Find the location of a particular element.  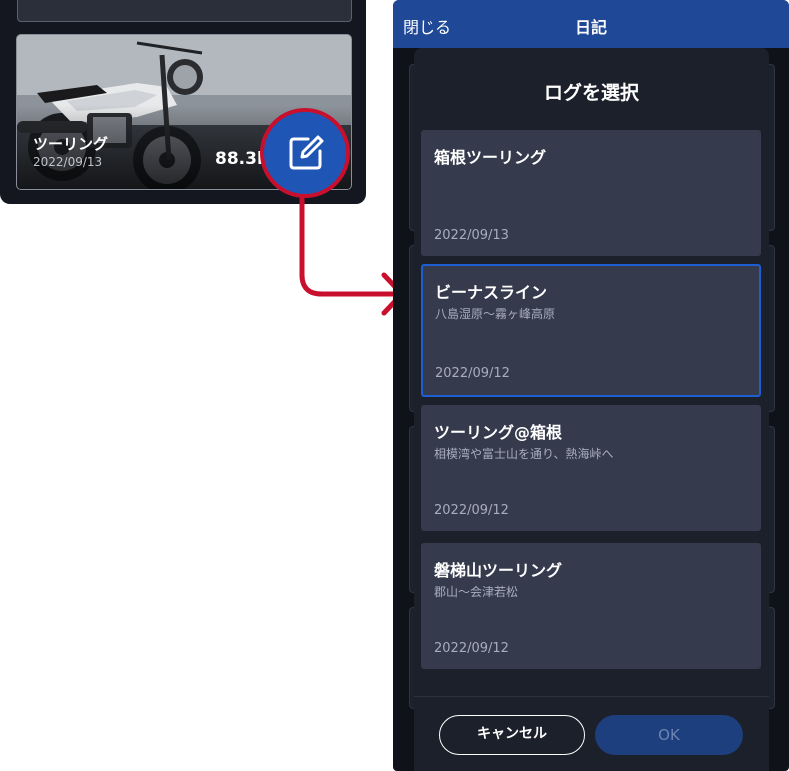

cancel-button: キャンセル is located at coordinates (512, 735).